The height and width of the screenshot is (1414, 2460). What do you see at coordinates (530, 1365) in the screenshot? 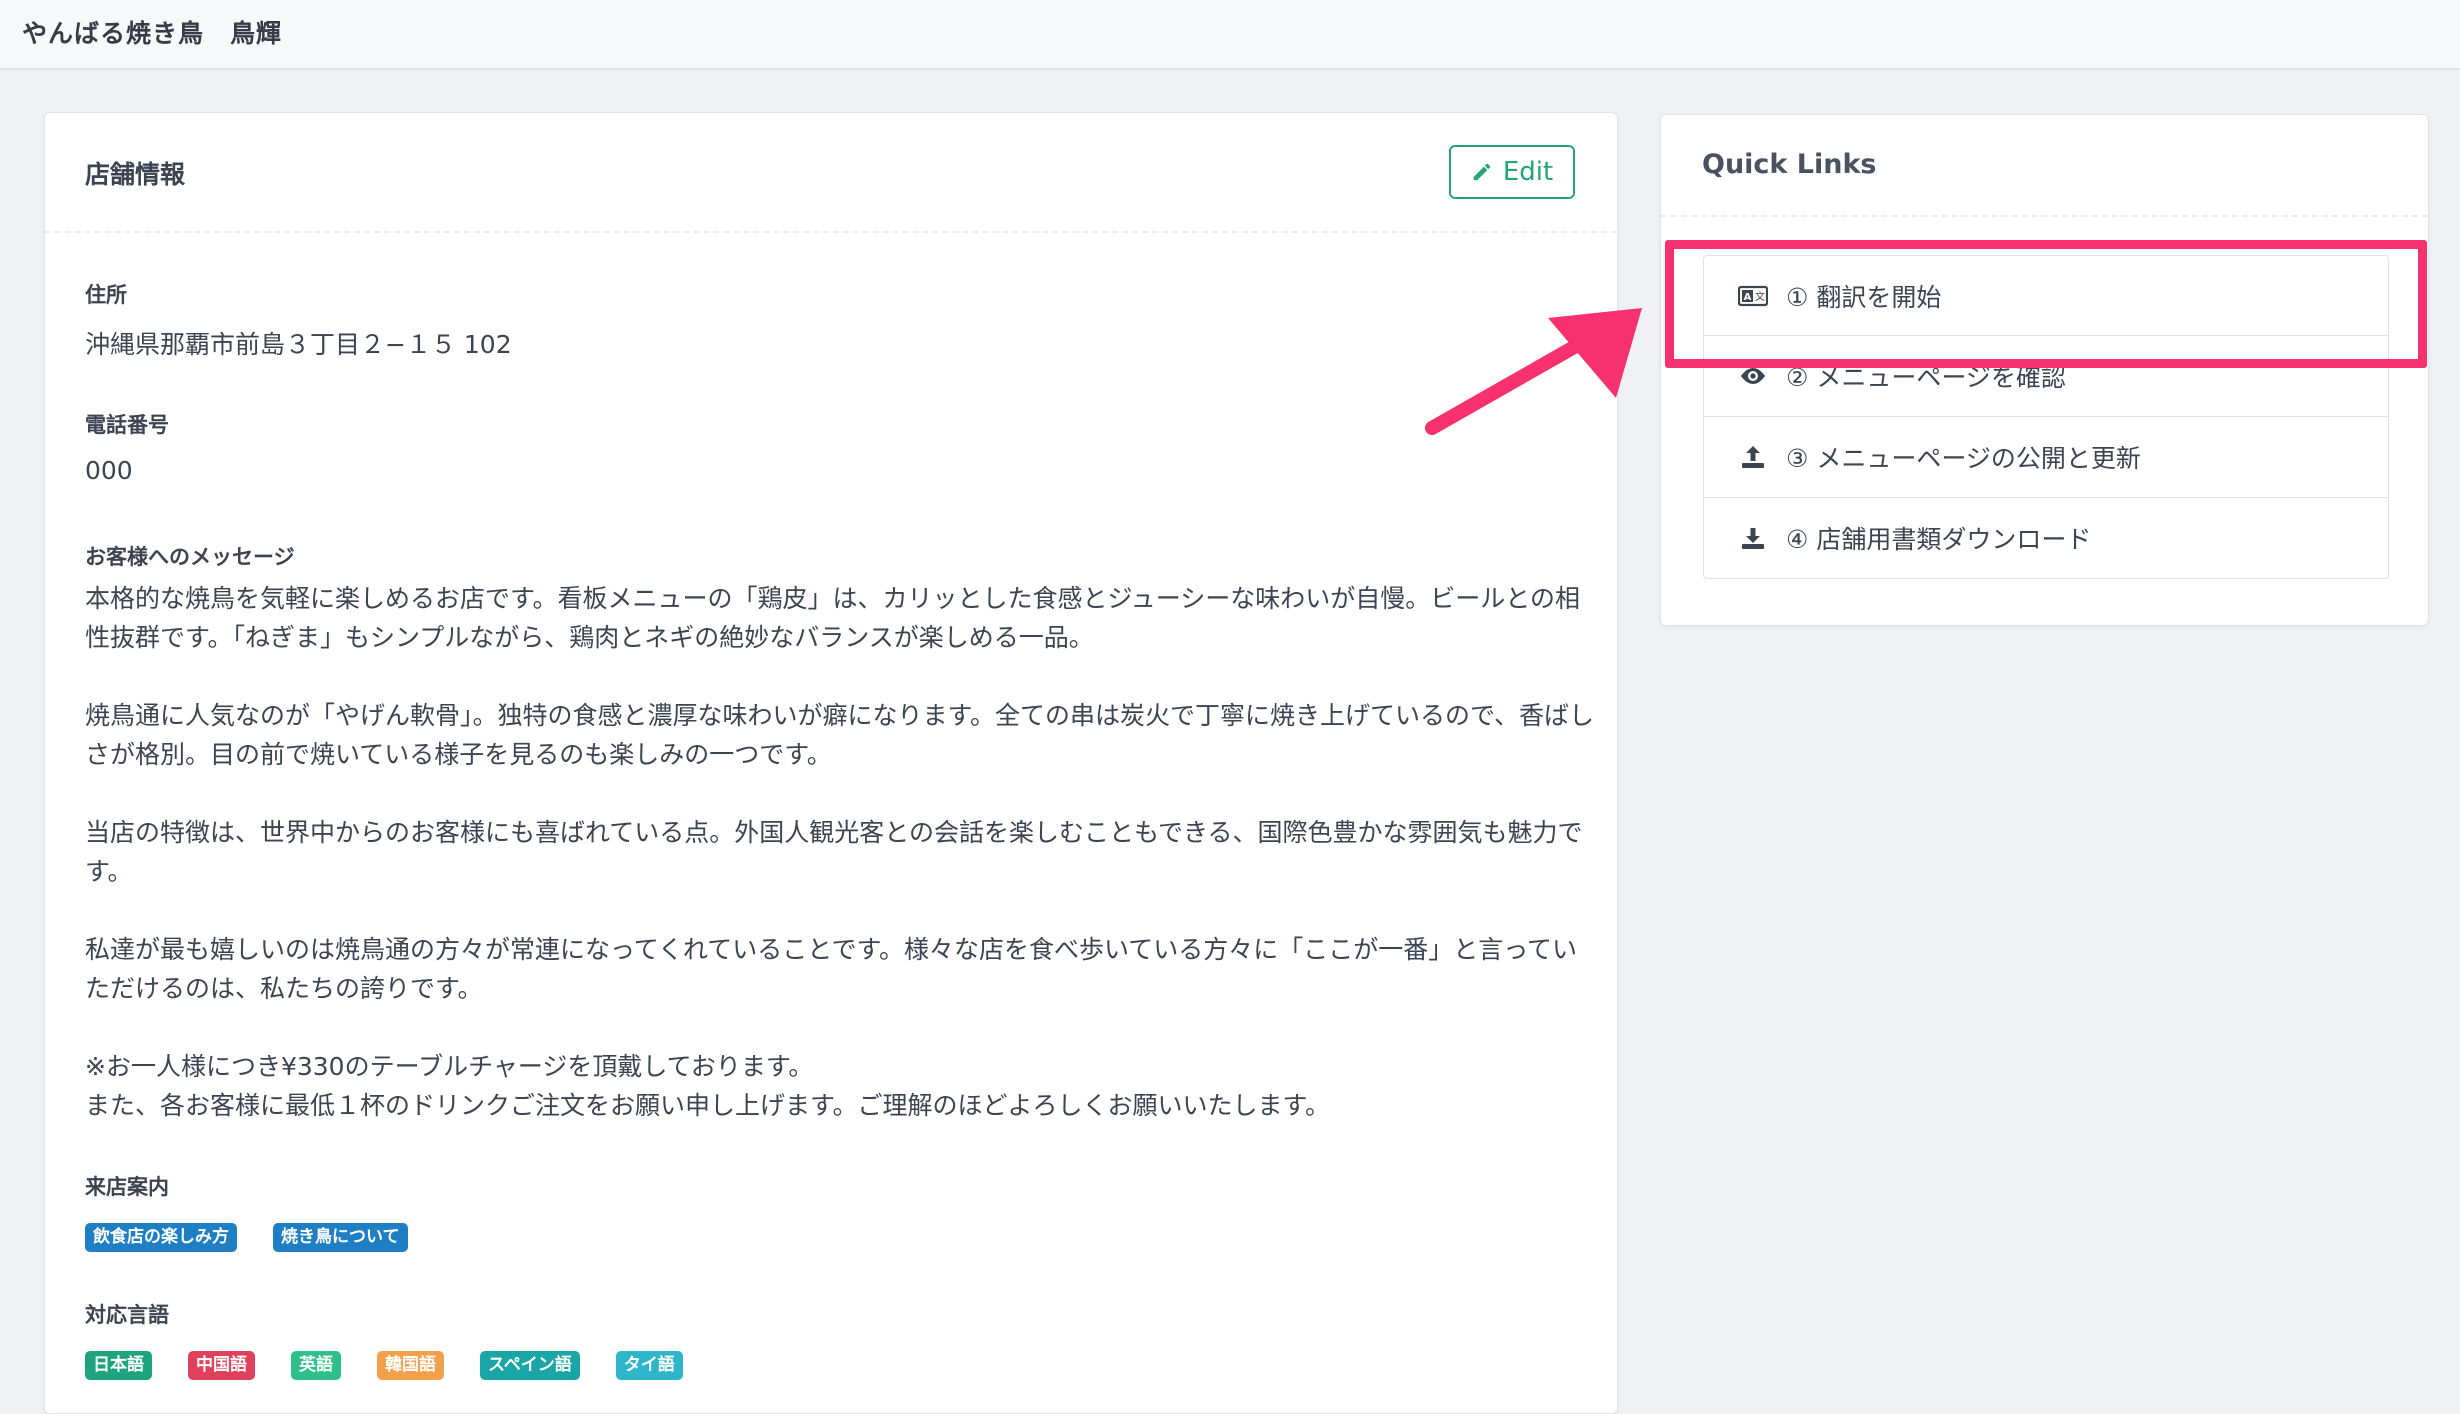
I see `language-tag: スペイン語` at bounding box center [530, 1365].